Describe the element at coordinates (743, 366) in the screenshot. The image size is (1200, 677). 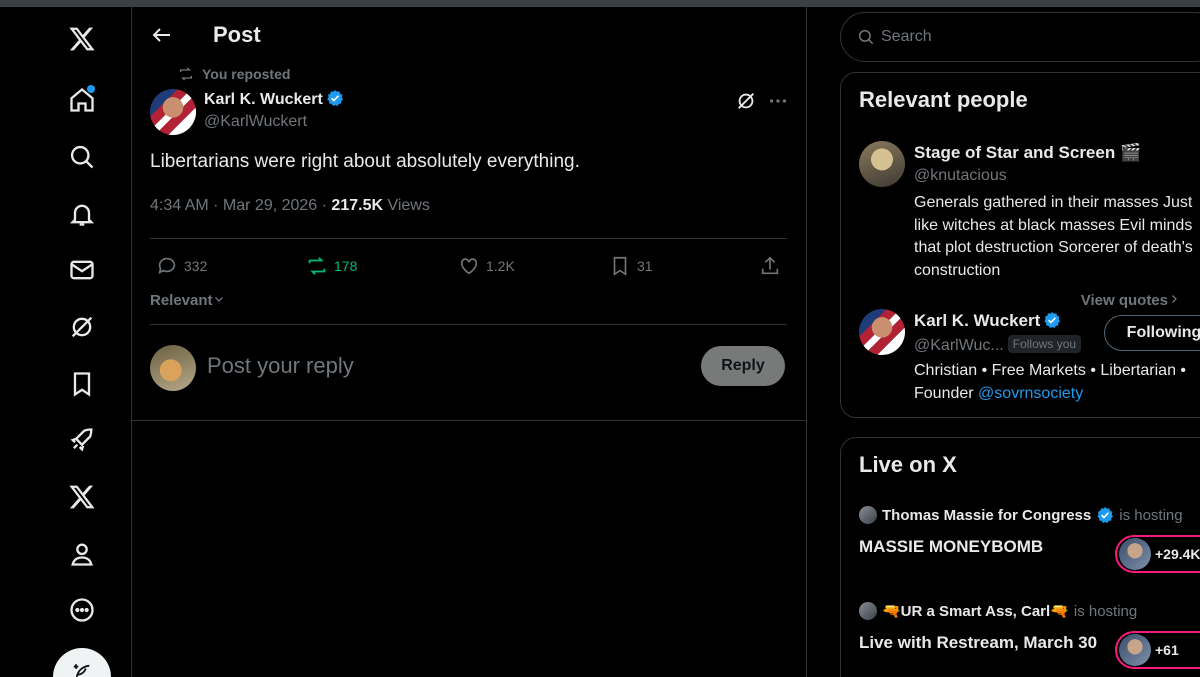
I see `reply-button: Reply` at that location.